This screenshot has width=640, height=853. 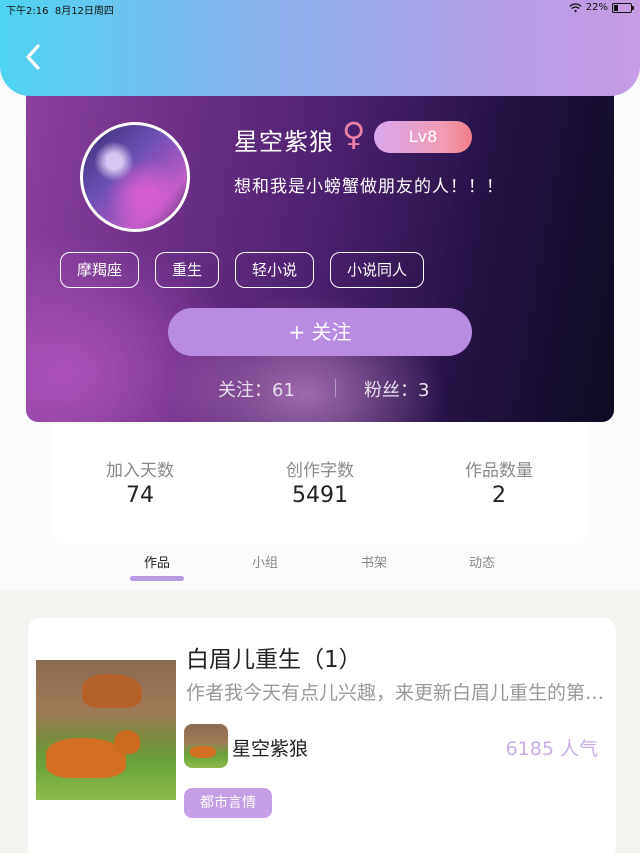 What do you see at coordinates (320, 471) in the screenshot?
I see `stat-label: 创作字数` at bounding box center [320, 471].